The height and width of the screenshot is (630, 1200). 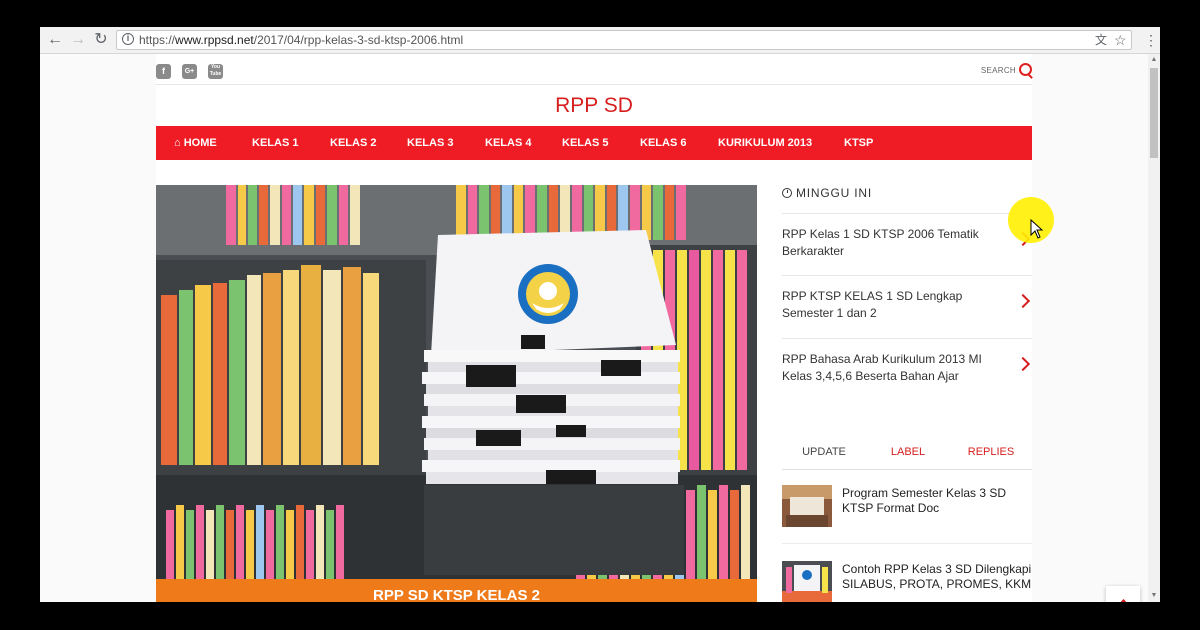 I want to click on bookmark-star-icon: ☆, so click(x=1120, y=40).